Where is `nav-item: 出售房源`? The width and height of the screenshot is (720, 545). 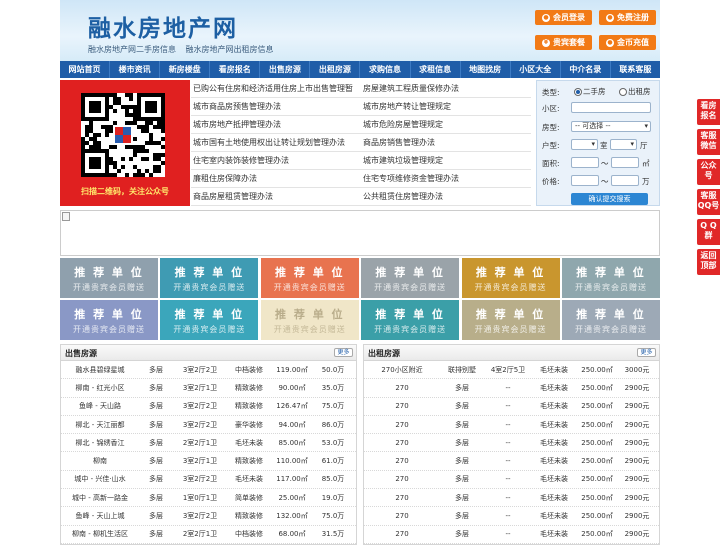
nav-item: 出售房源 is located at coordinates (285, 69).